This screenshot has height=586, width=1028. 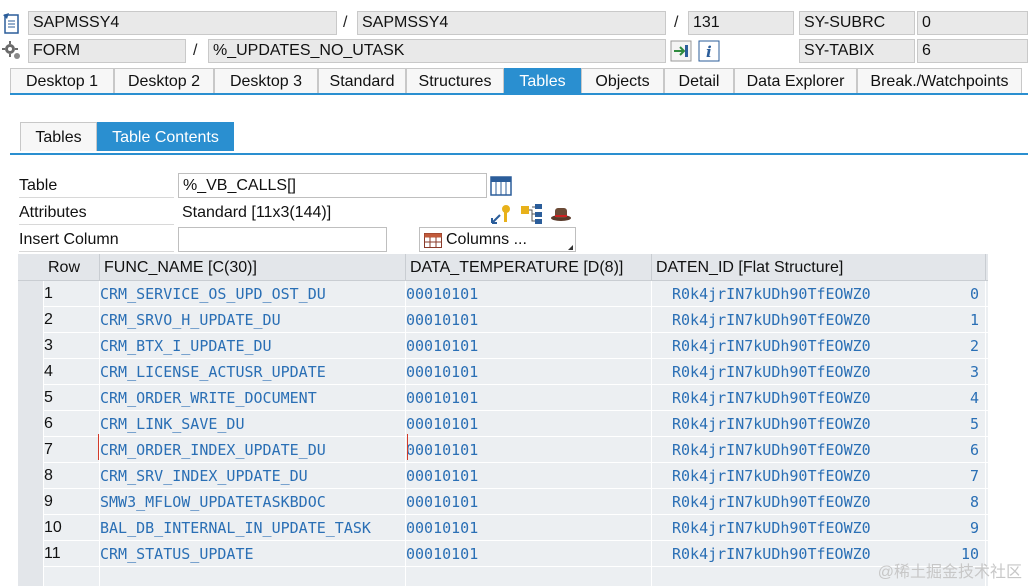 What do you see at coordinates (257, 212) in the screenshot?
I see `attributes-value: Standard [11x3(144)]` at bounding box center [257, 212].